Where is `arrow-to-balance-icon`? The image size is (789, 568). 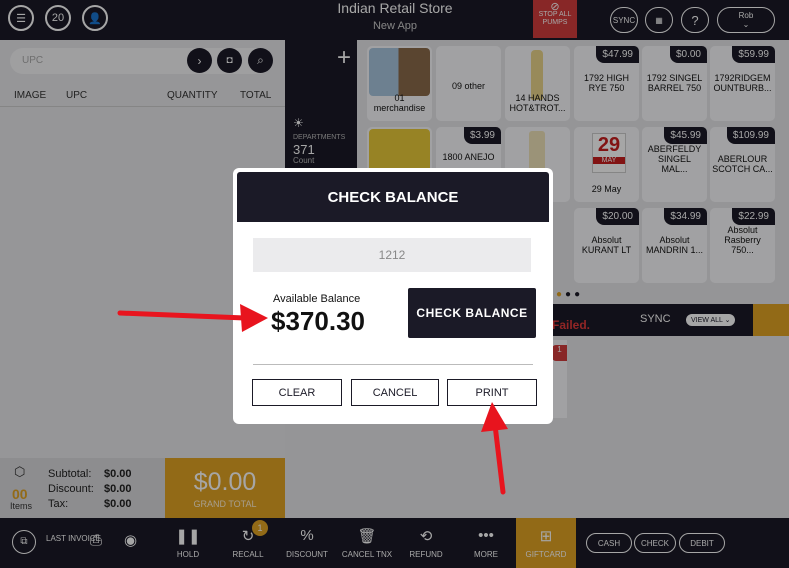
arrow-to-balance-icon is located at coordinates (192, 318).